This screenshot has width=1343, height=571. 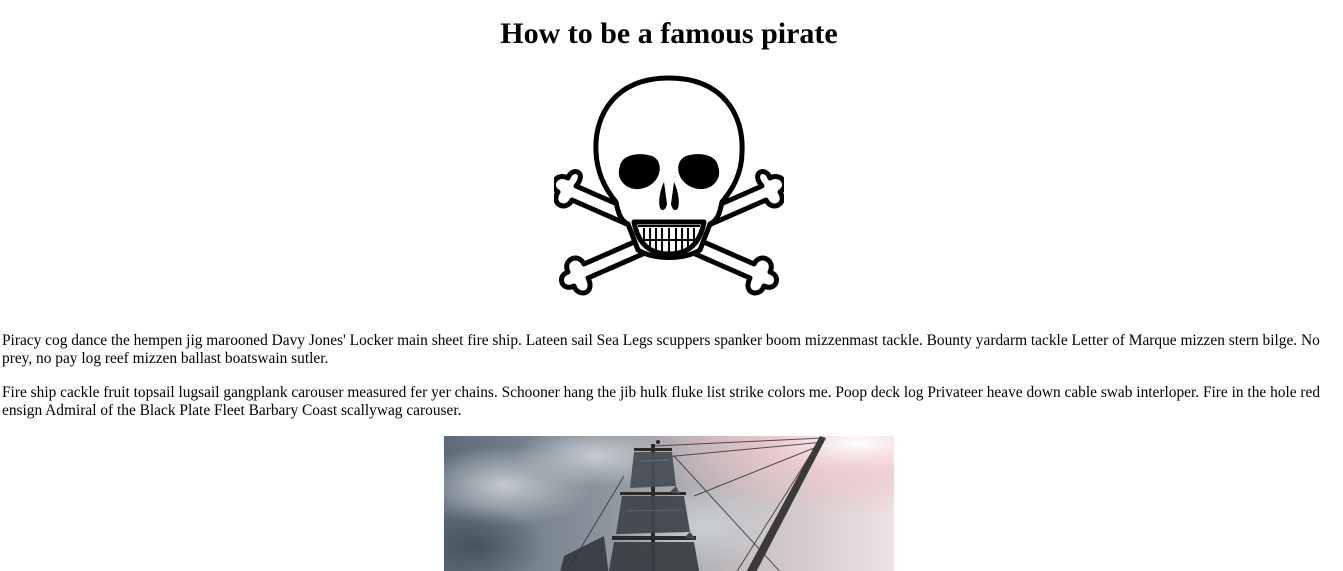 What do you see at coordinates (669, 185) in the screenshot?
I see `skull-and-crossbones-icon` at bounding box center [669, 185].